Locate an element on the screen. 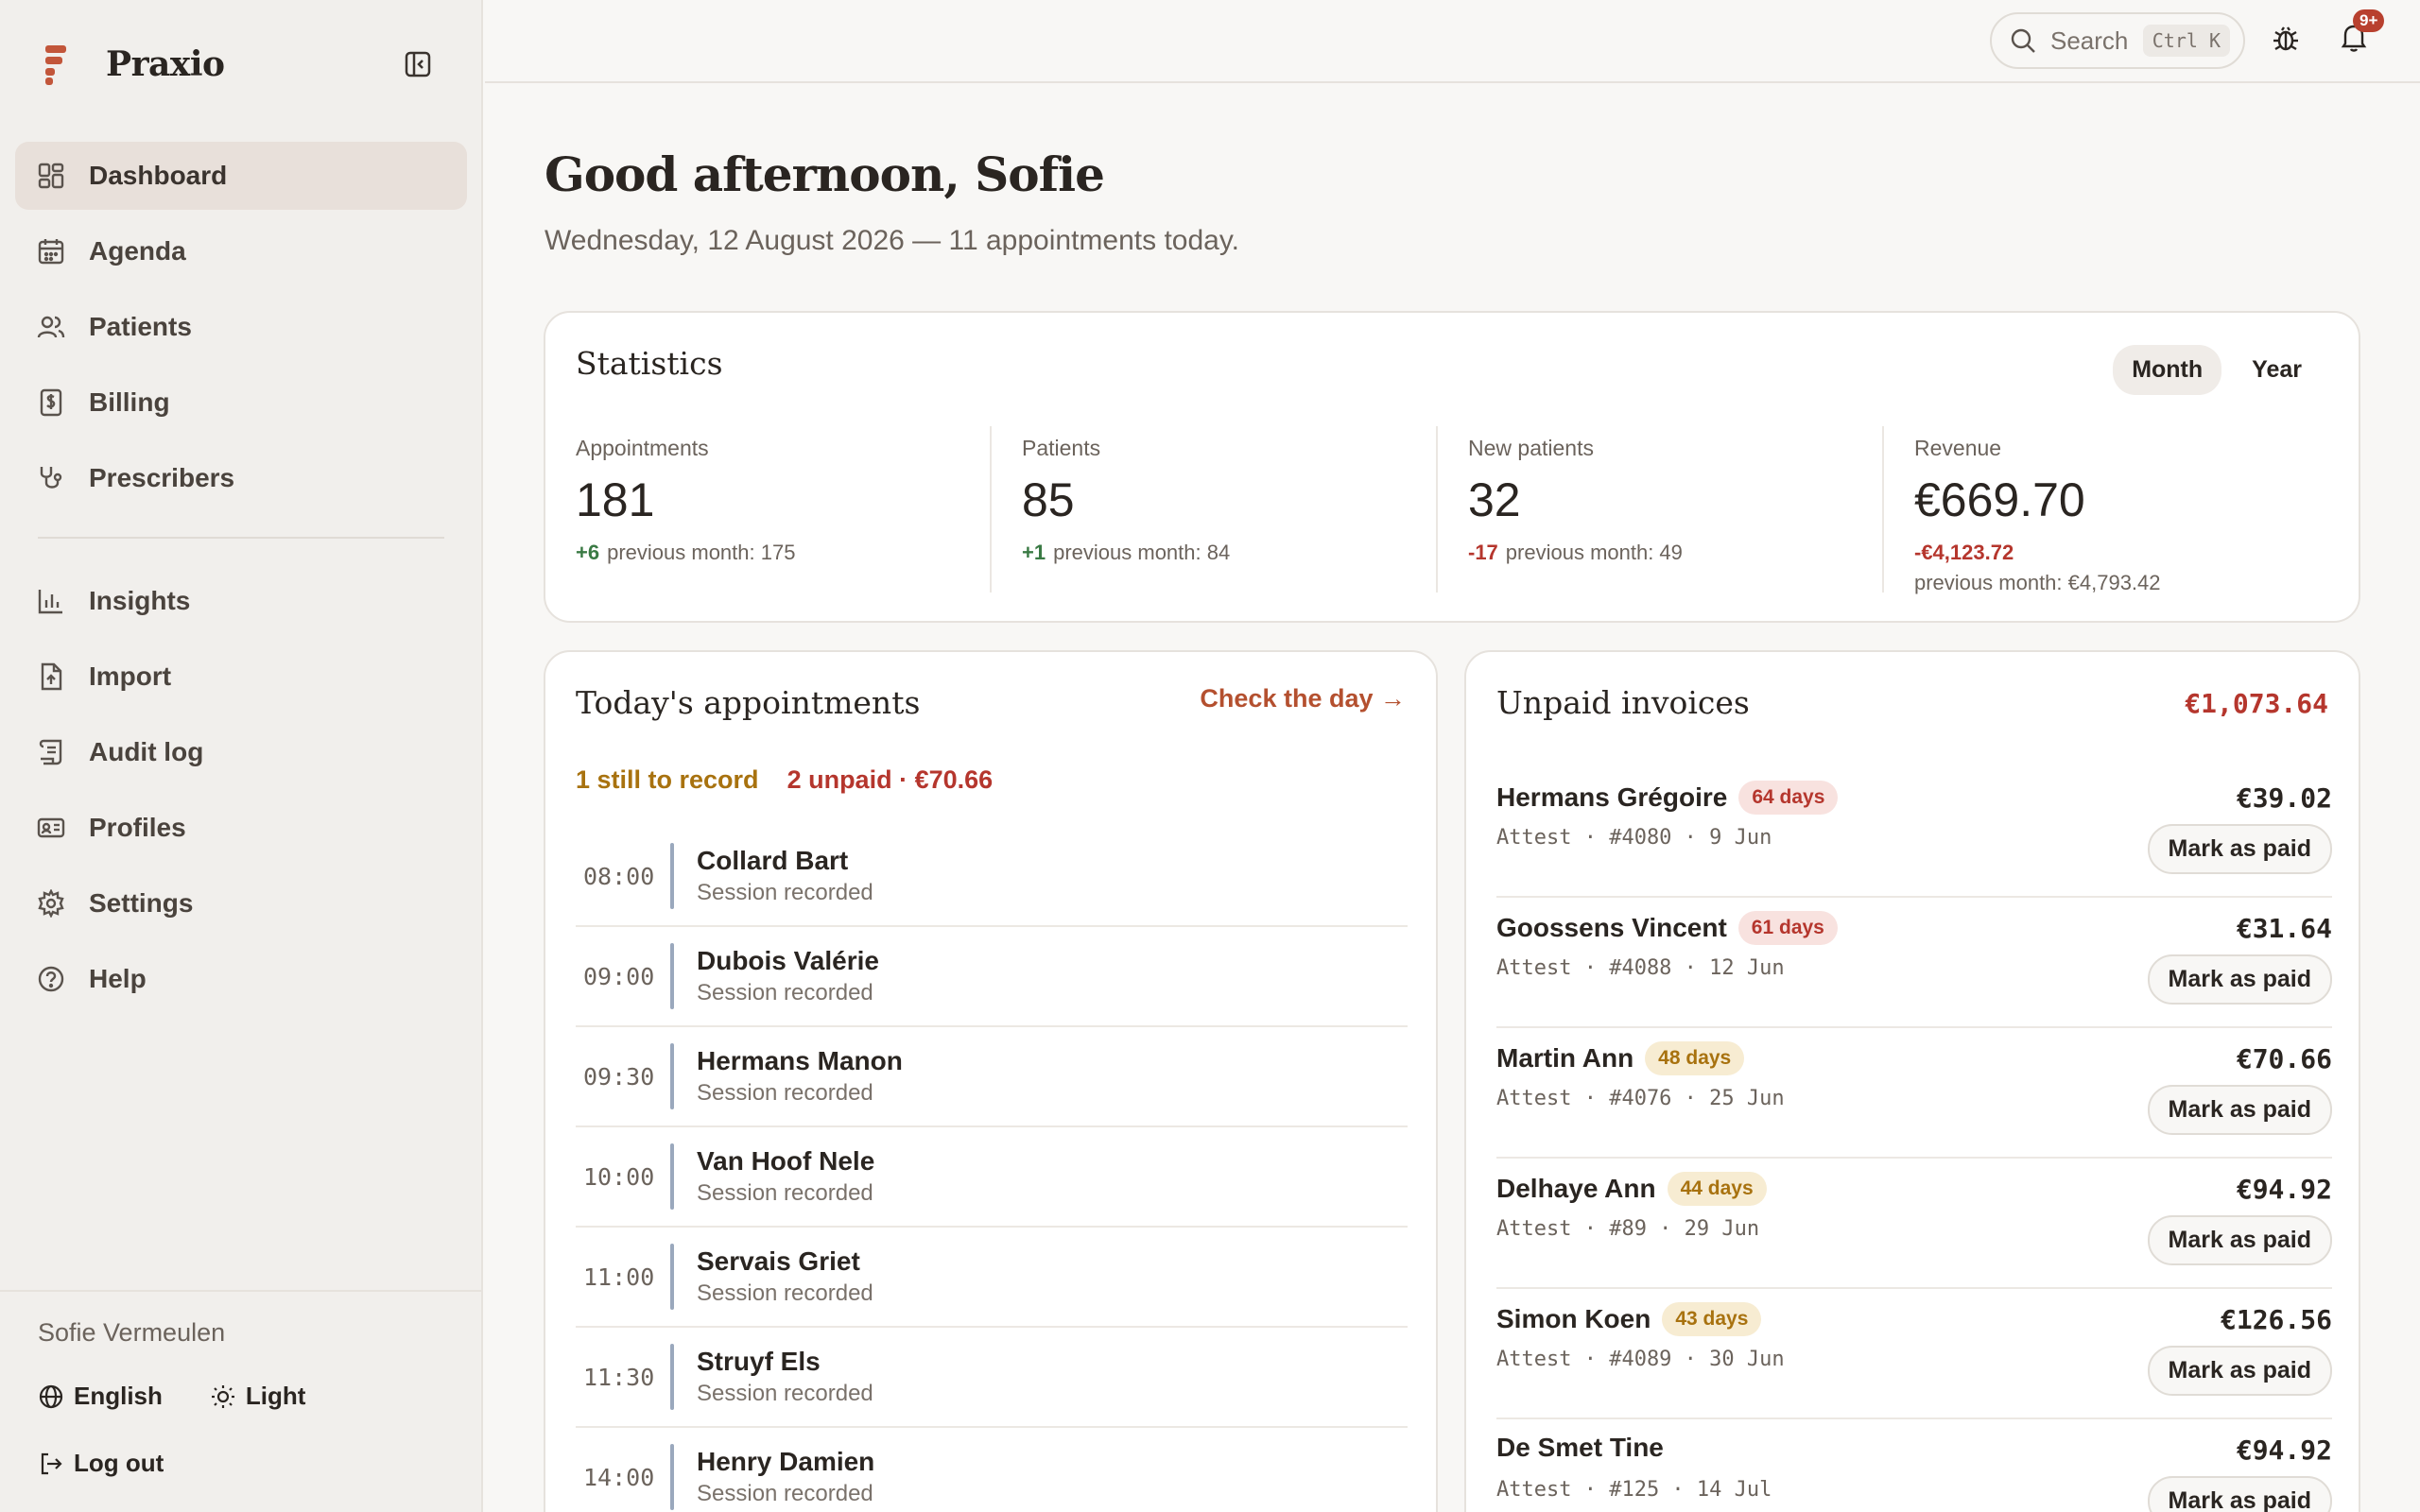 The height and width of the screenshot is (1512, 2420). collapse-sidebar-icon is located at coordinates (418, 64).